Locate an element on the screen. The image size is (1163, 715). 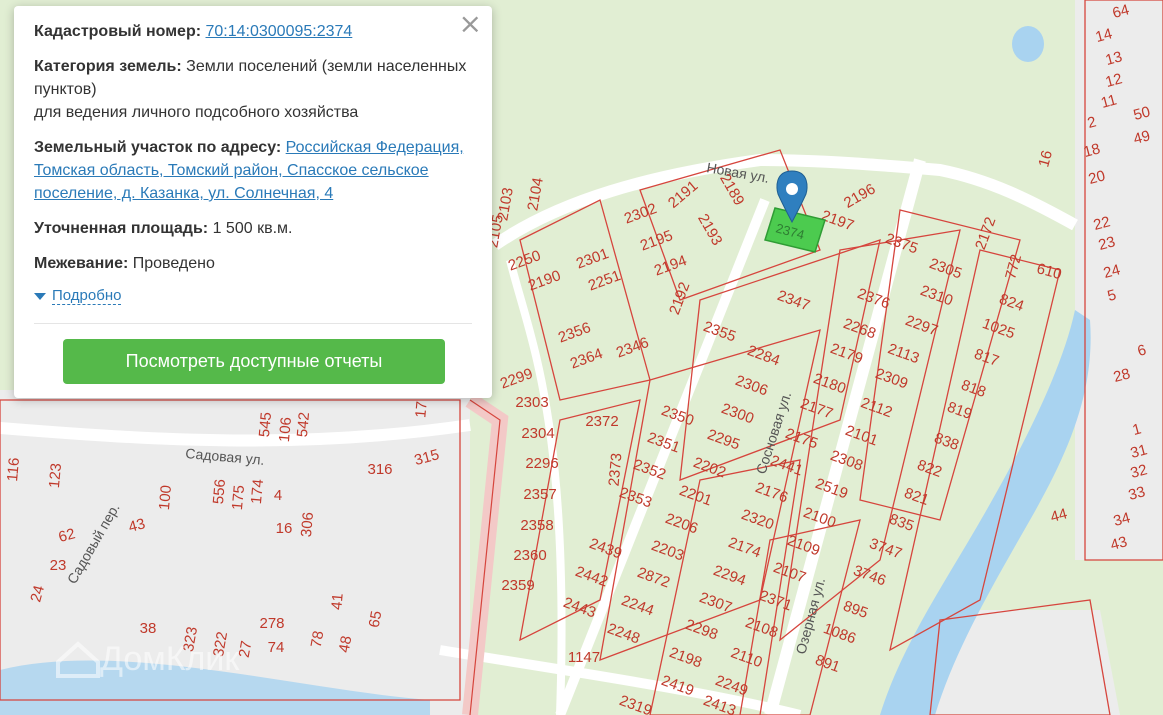
category-label: Категория земель: is located at coordinates (108, 66).